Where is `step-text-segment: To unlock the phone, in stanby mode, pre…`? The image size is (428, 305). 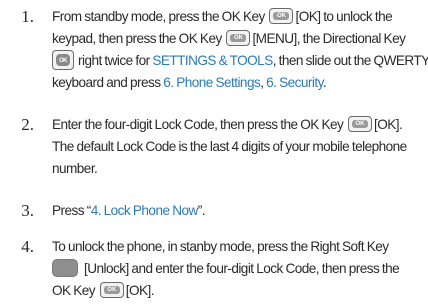
step-text-segment: To unlock the phone, in stanby mode, pre… is located at coordinates (220, 246).